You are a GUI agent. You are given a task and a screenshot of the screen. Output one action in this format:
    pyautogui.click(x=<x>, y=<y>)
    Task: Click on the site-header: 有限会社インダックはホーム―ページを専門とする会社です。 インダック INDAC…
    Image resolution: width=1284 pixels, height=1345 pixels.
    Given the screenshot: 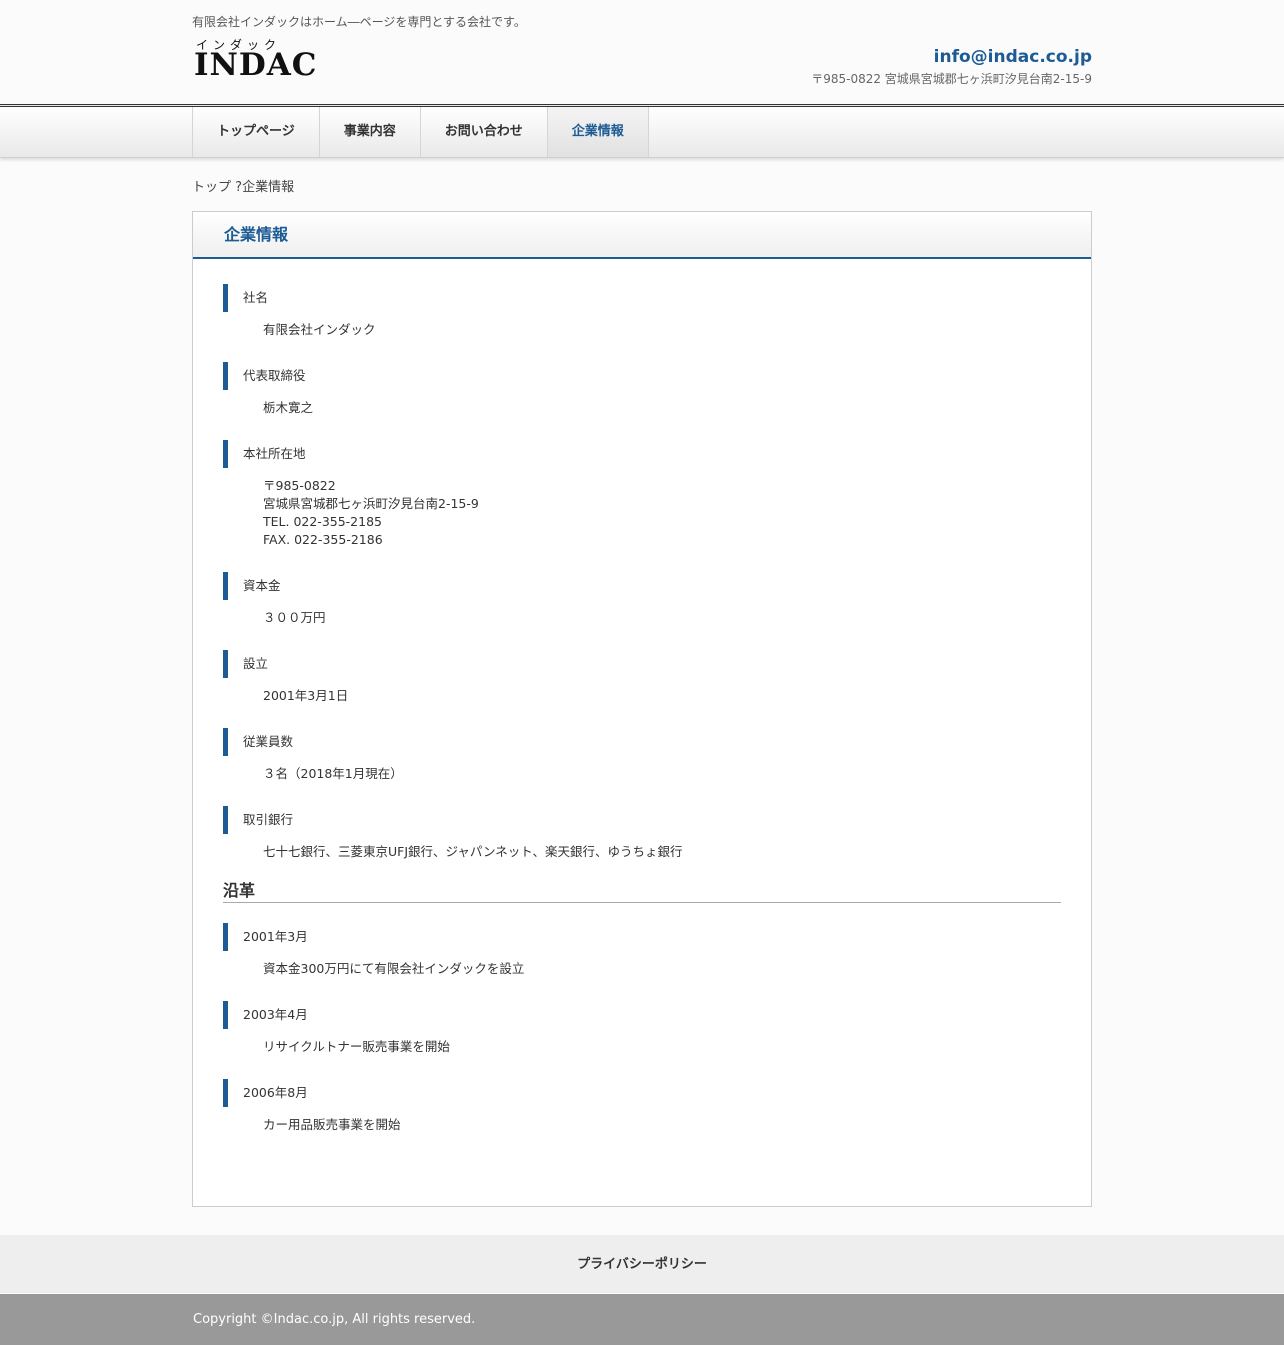 What is the action you would take?
    pyautogui.click(x=642, y=52)
    